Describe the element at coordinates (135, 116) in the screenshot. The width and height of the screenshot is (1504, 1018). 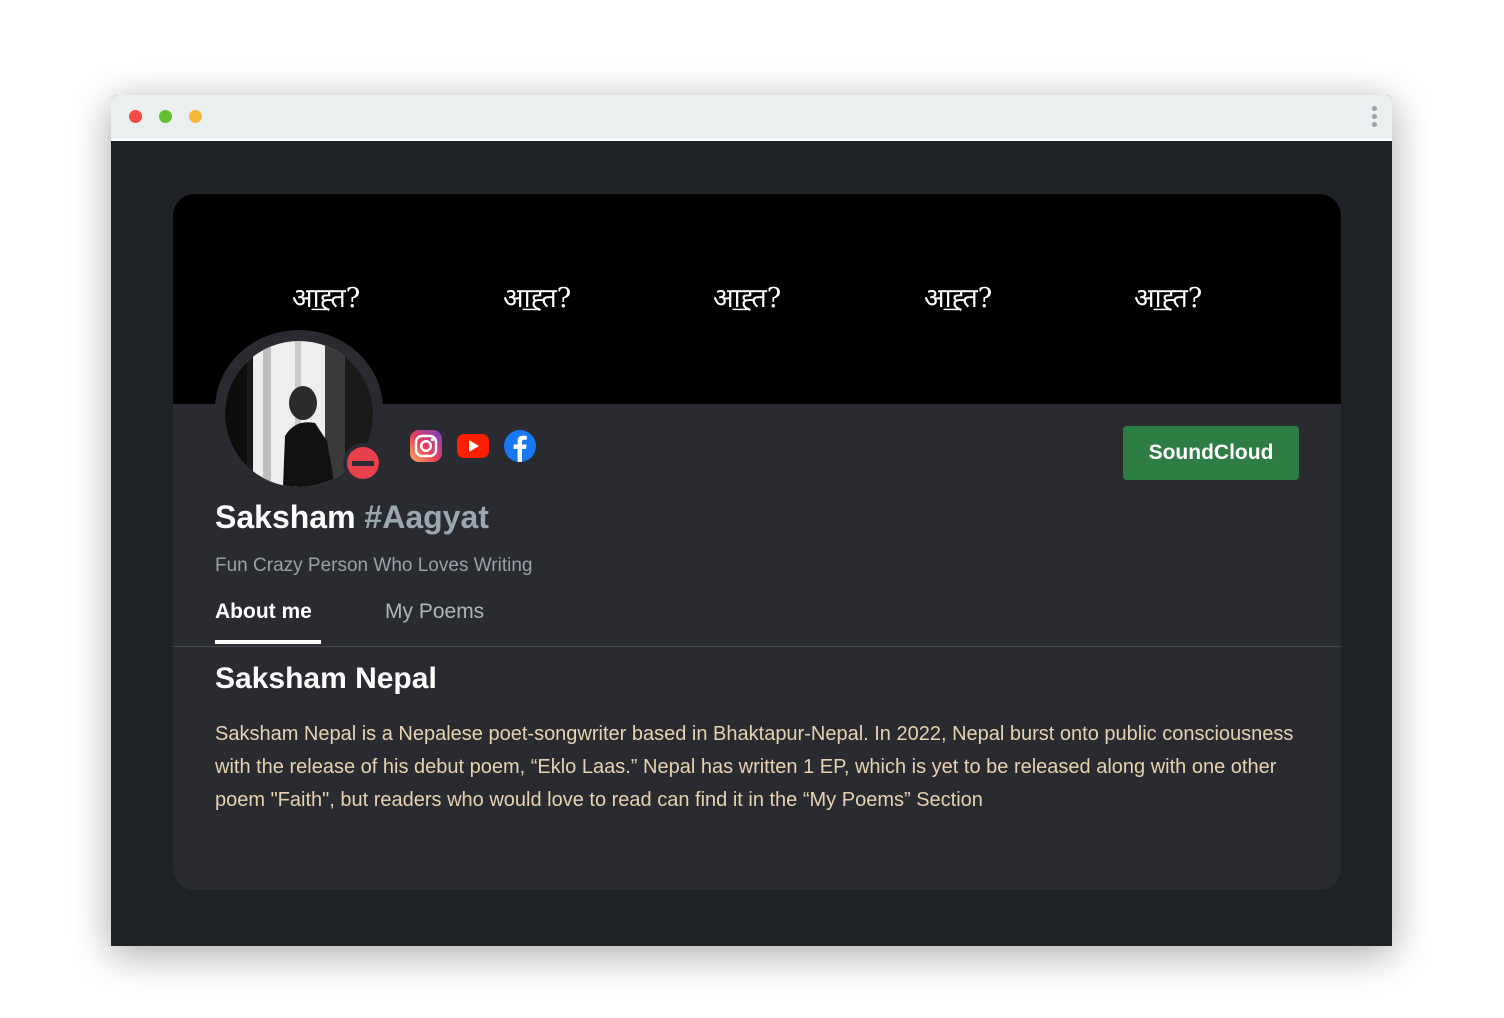
I see `close-dot` at that location.